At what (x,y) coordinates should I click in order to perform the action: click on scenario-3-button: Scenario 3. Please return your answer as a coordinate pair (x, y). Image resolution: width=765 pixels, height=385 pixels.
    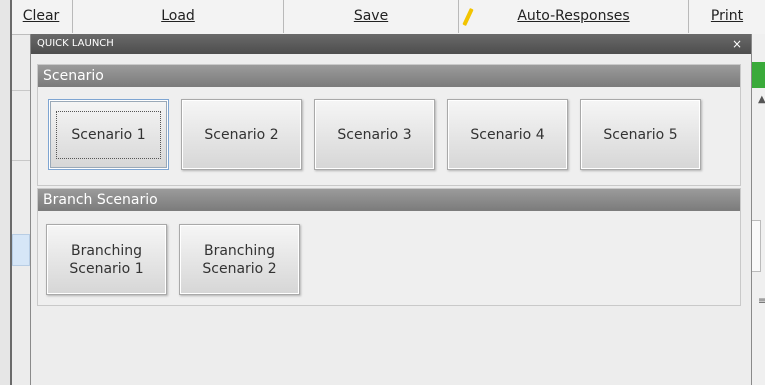
    Looking at the image, I should click on (374, 134).